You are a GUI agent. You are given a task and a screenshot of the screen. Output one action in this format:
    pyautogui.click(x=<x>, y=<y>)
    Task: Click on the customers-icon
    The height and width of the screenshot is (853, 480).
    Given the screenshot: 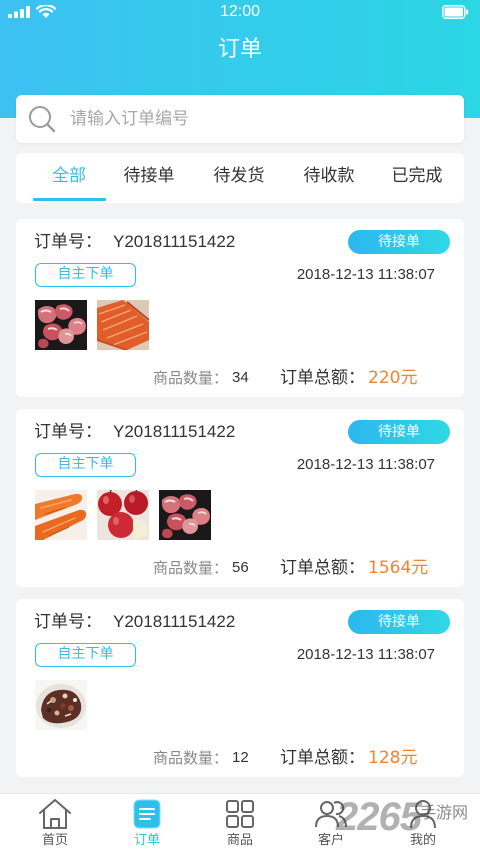 What is the action you would take?
    pyautogui.click(x=331, y=814)
    